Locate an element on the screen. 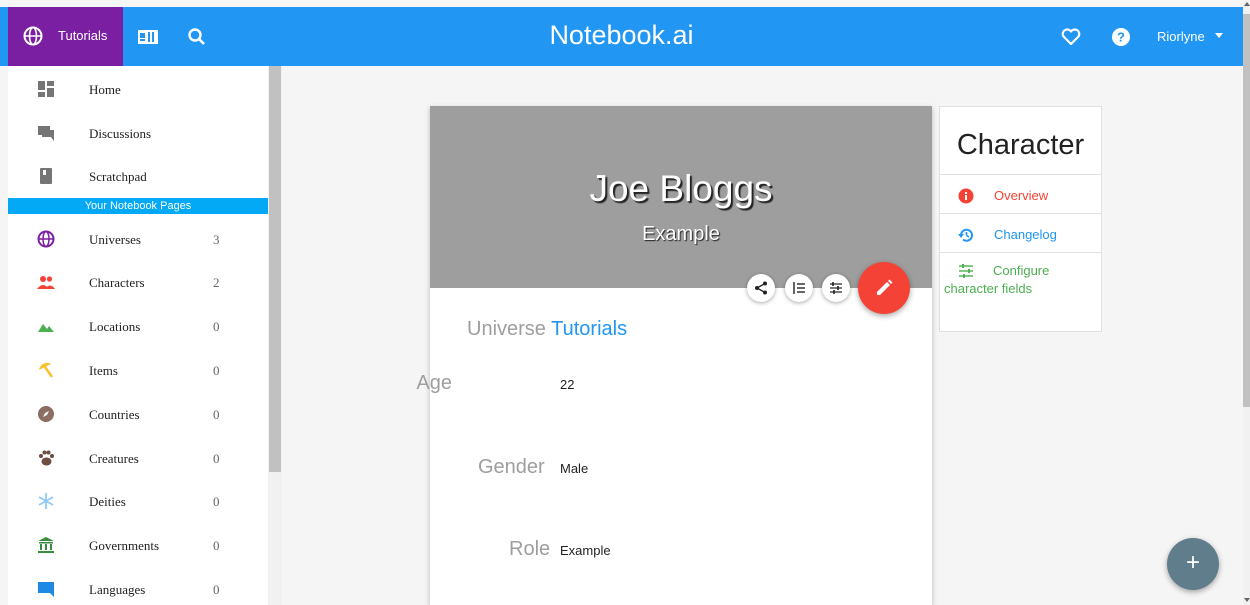 Image resolution: width=1250 pixels, height=605 pixels. help-icon: ? is located at coordinates (1121, 37).